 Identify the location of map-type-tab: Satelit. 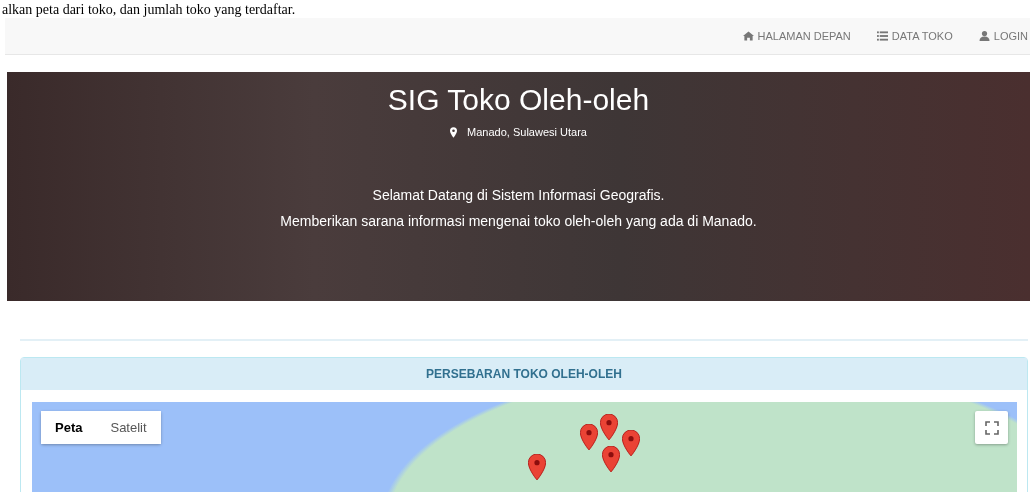
(128, 427).